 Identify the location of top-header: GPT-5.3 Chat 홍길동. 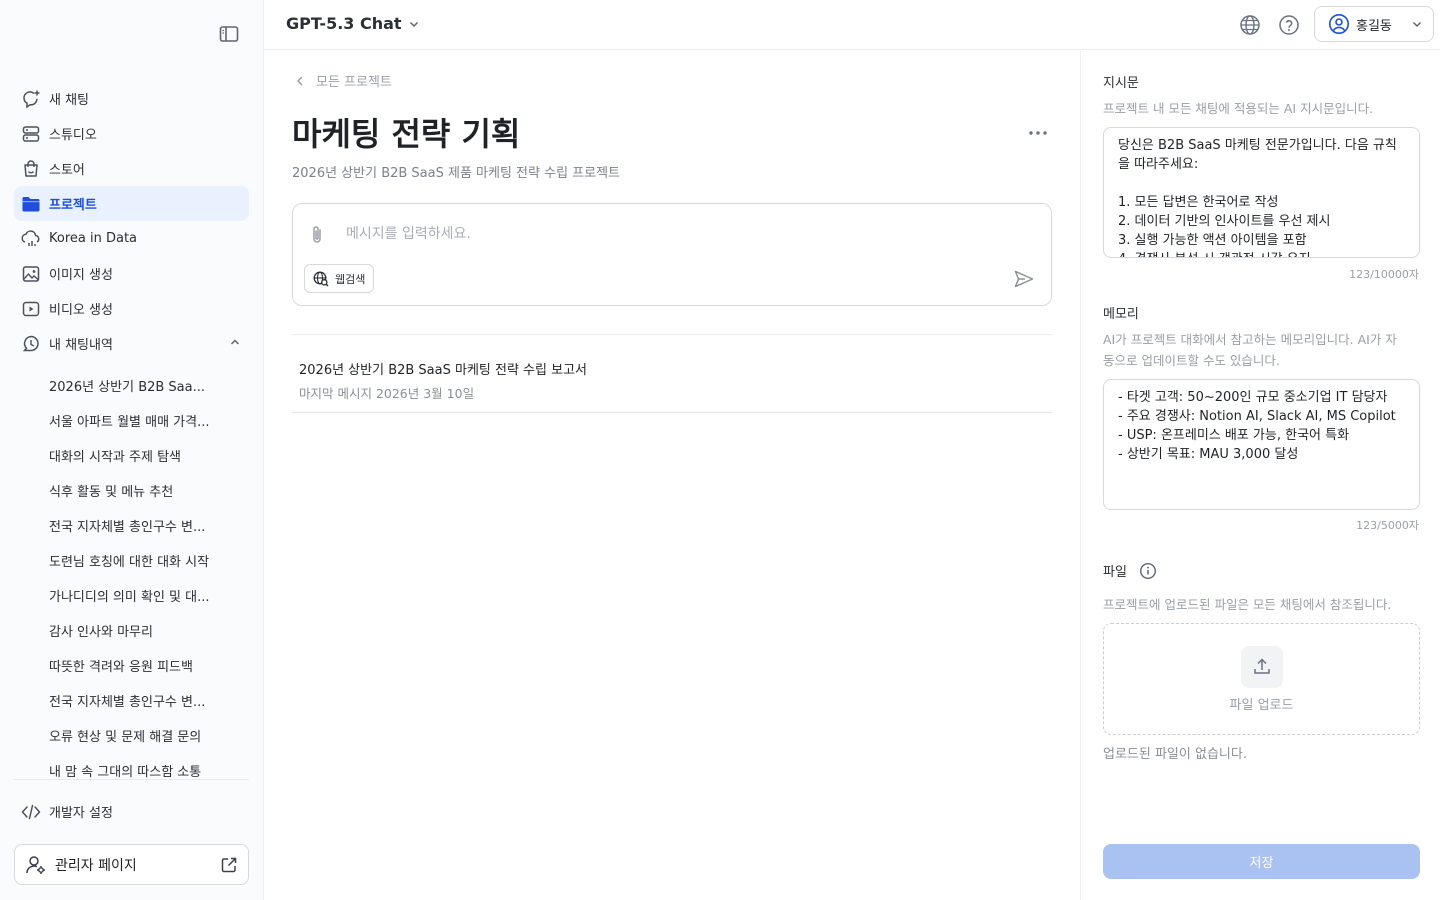
(852, 25).